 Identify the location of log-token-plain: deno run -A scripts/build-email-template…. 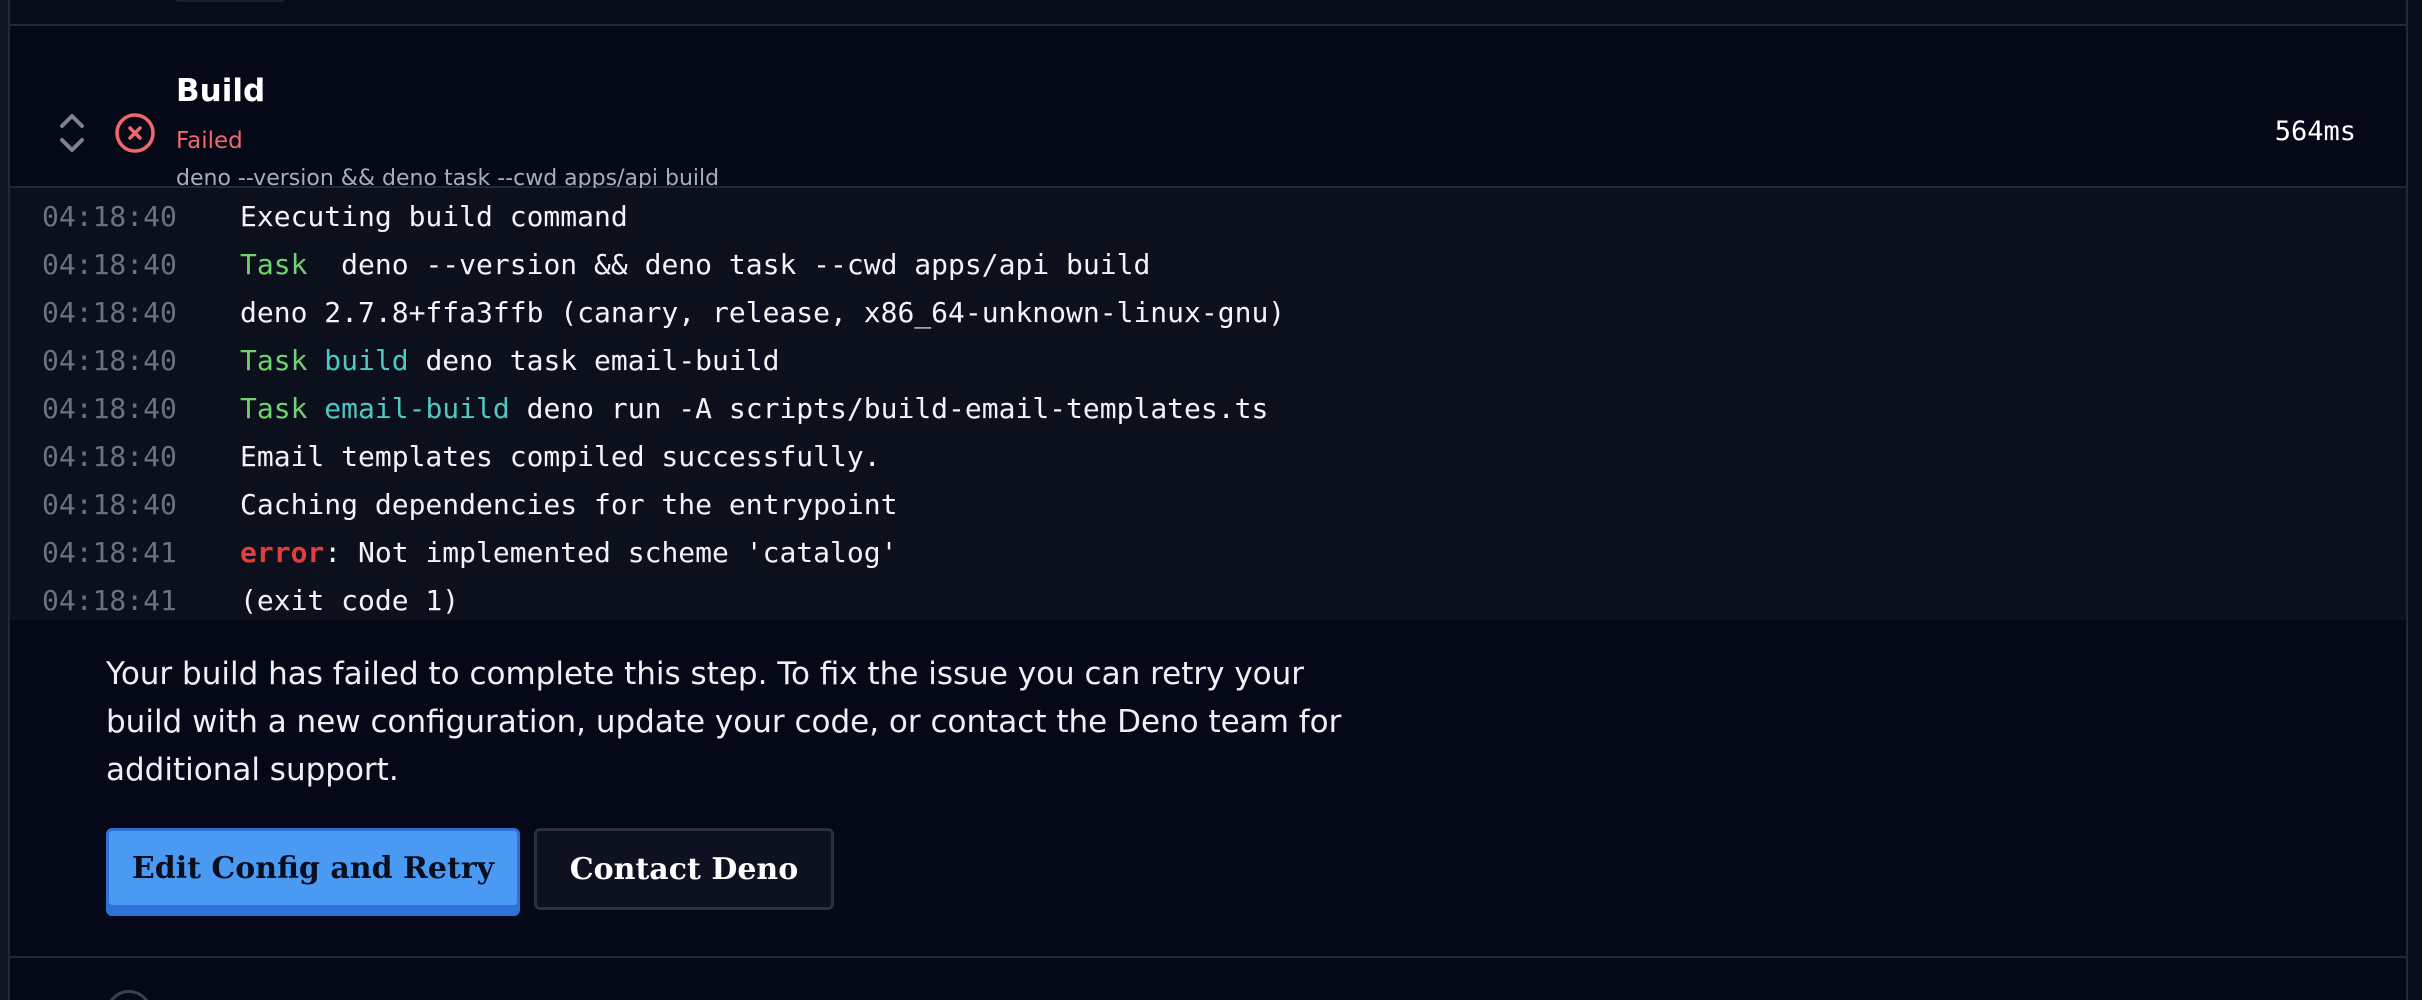
(889, 408).